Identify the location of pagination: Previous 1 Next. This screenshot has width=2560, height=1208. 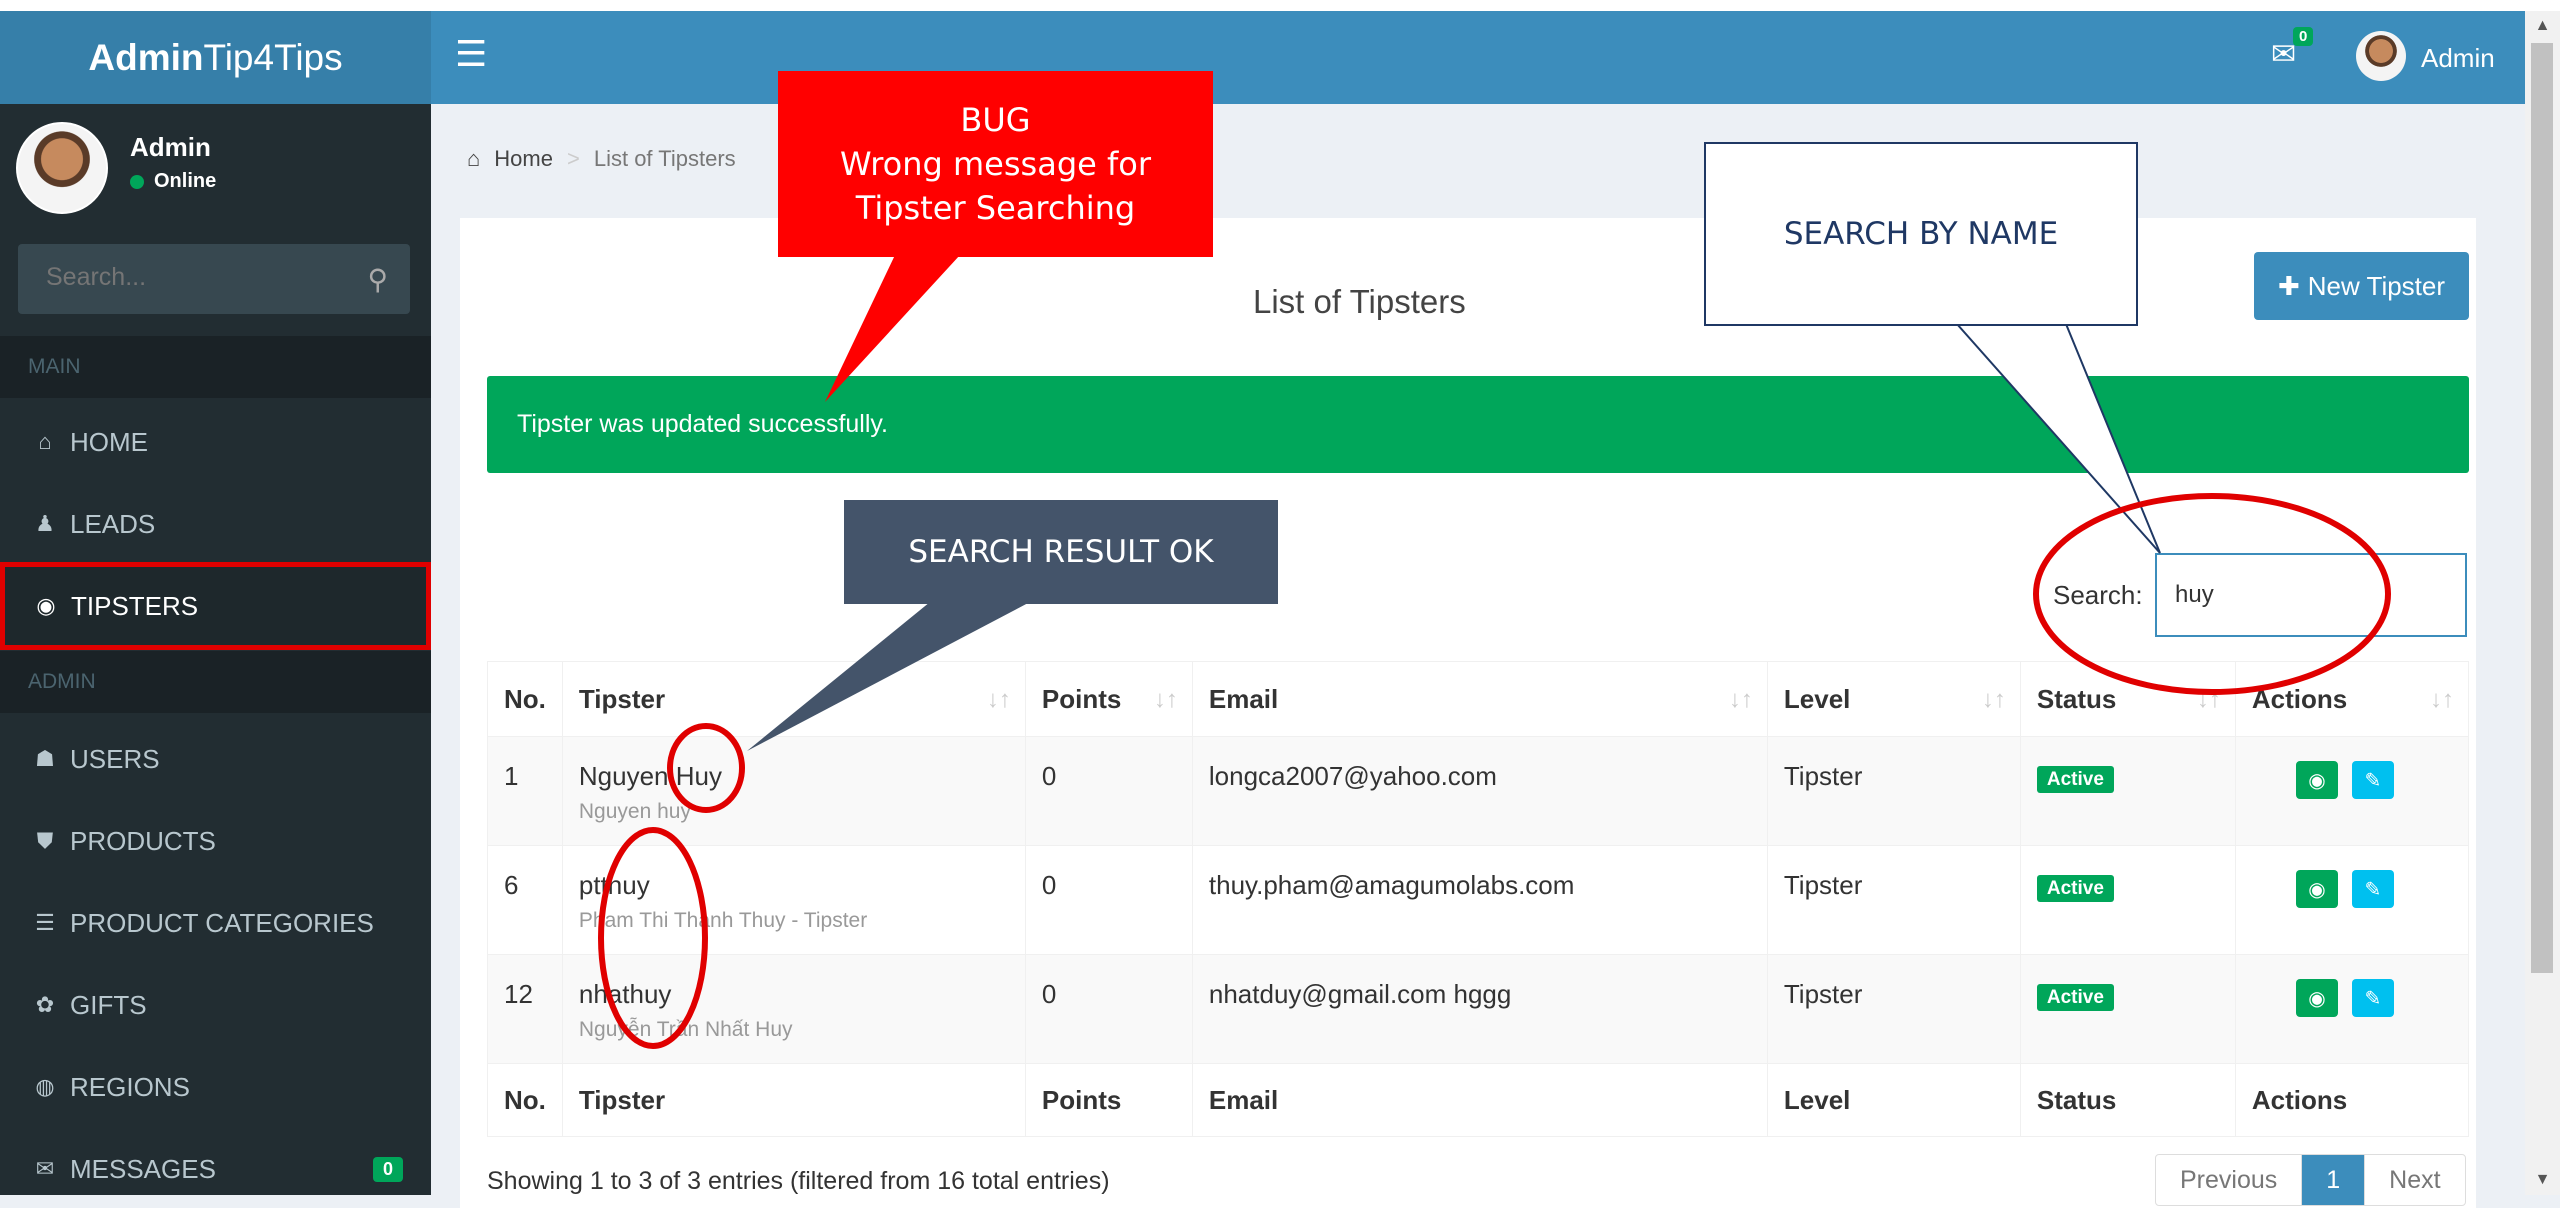
(2310, 1180).